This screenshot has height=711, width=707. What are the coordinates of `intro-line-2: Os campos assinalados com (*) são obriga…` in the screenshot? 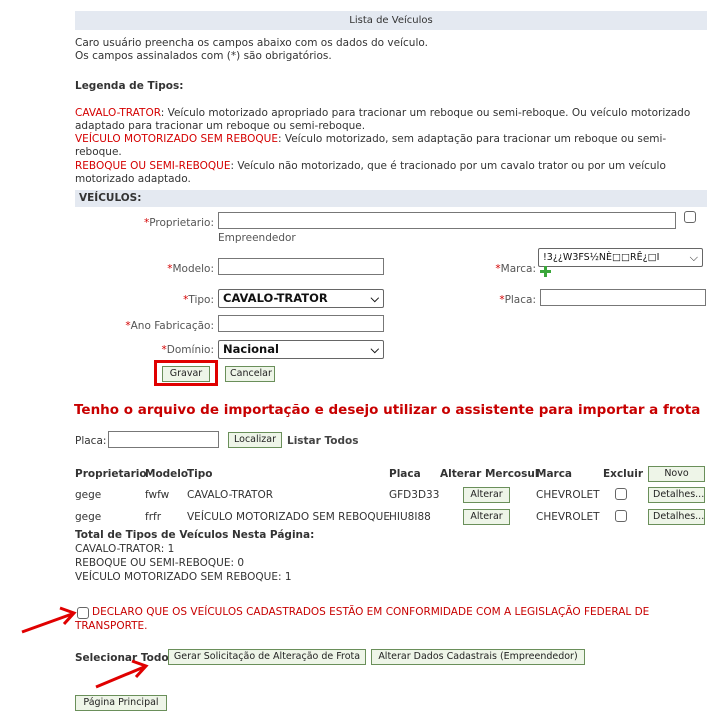 It's located at (203, 56).